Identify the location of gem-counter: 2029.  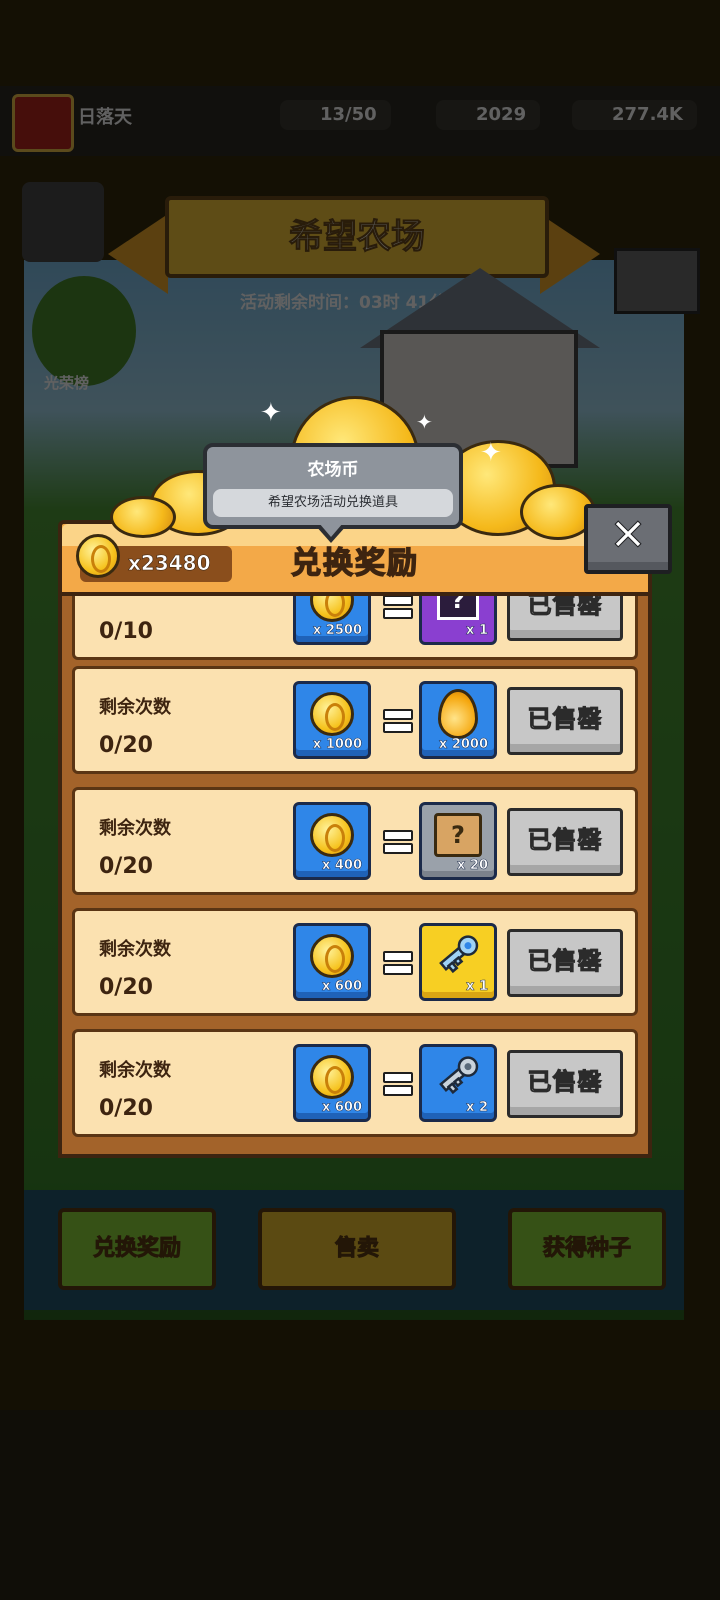
(488, 115).